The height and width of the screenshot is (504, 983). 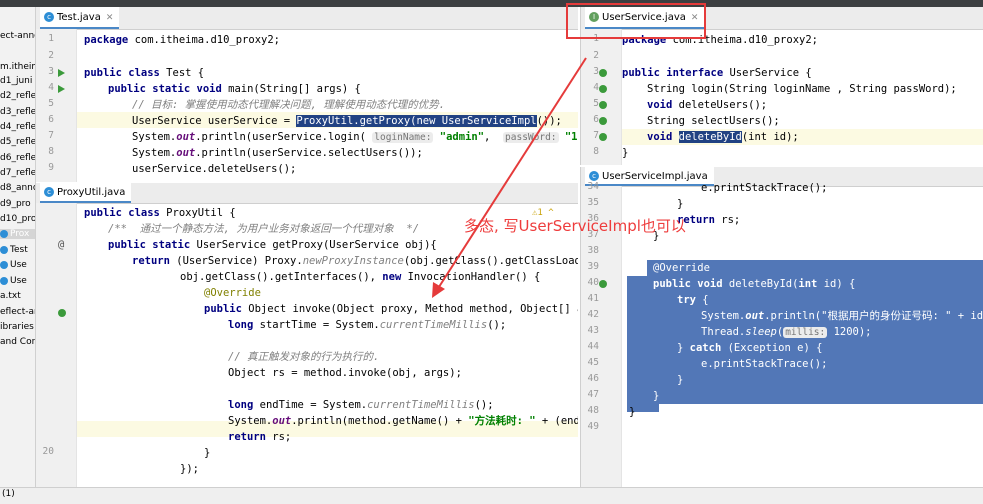 I want to click on annotation-arrow, so click(x=509, y=177).